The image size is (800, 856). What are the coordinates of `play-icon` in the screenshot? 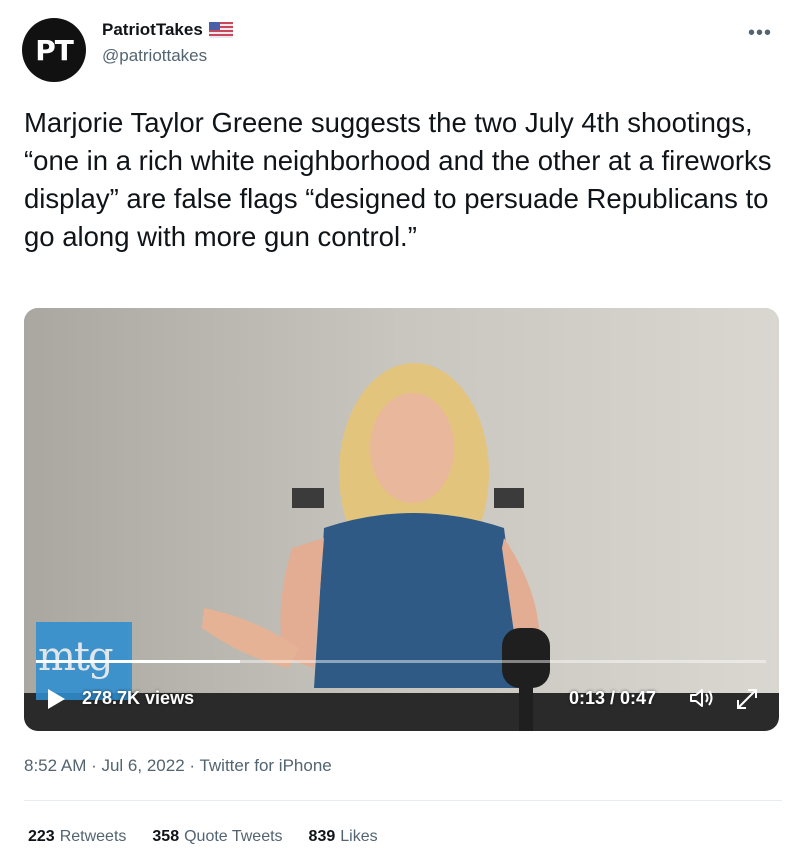 It's located at (56, 699).